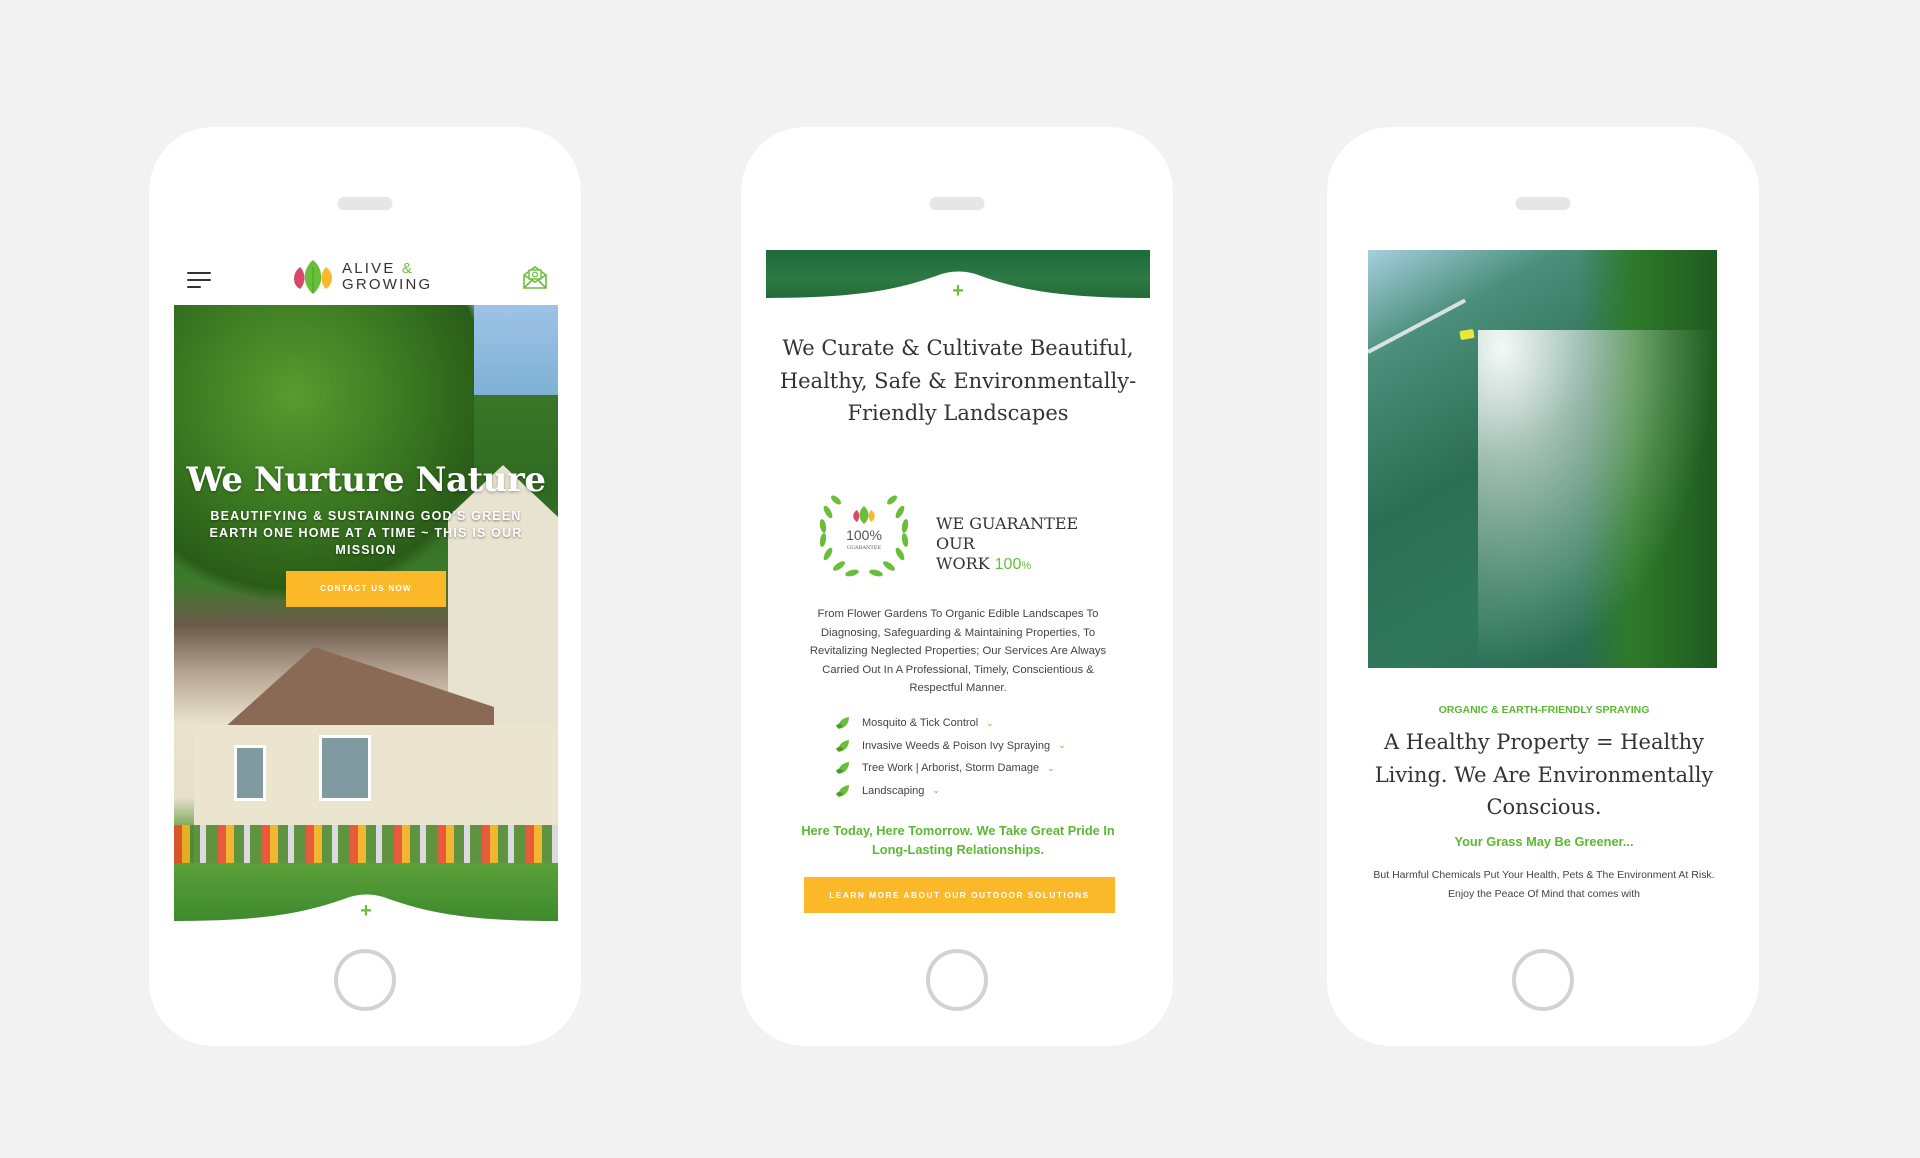 This screenshot has width=1920, height=1158. I want to click on badge-percent: 100%, so click(864, 535).